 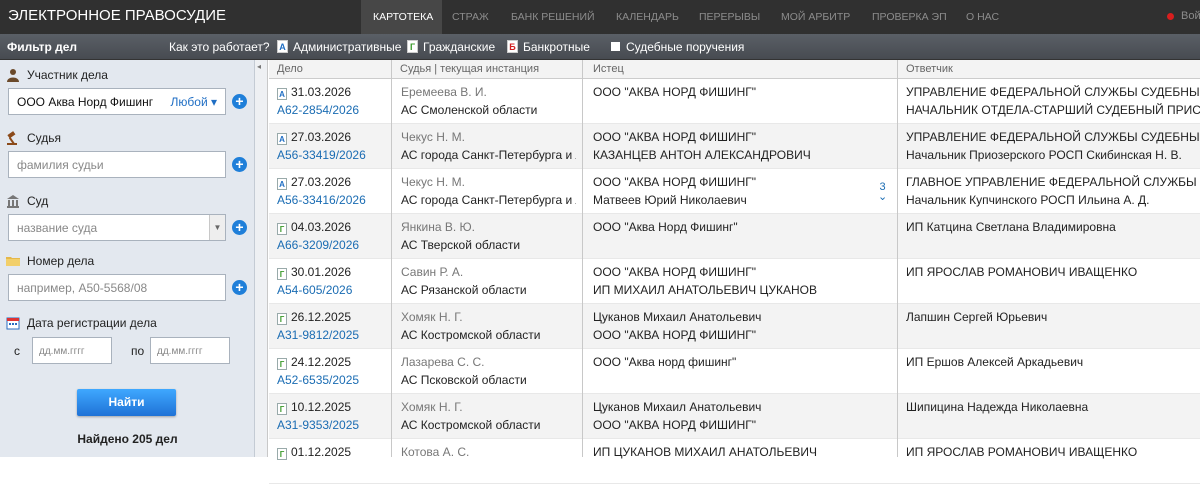 I want to click on nav-tab-pereryvy: ПЕРЕРЫВЫ, so click(x=729, y=17).